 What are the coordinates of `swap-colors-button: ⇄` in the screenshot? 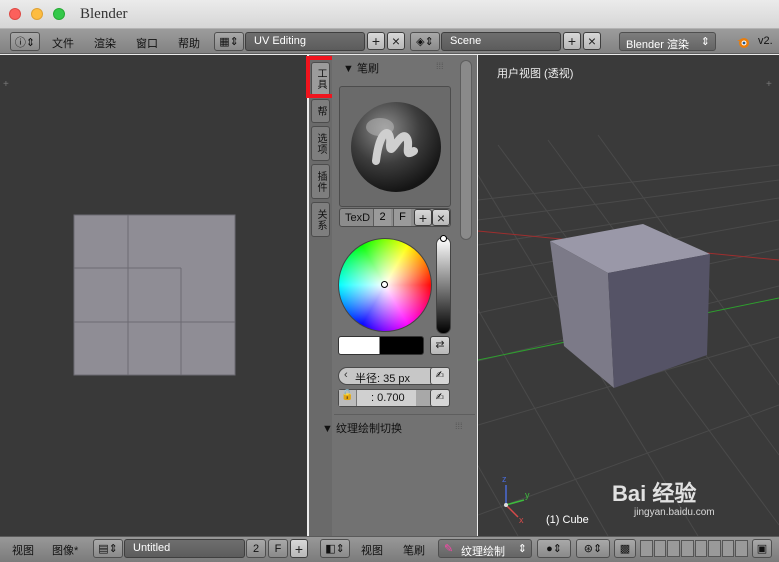 It's located at (440, 345).